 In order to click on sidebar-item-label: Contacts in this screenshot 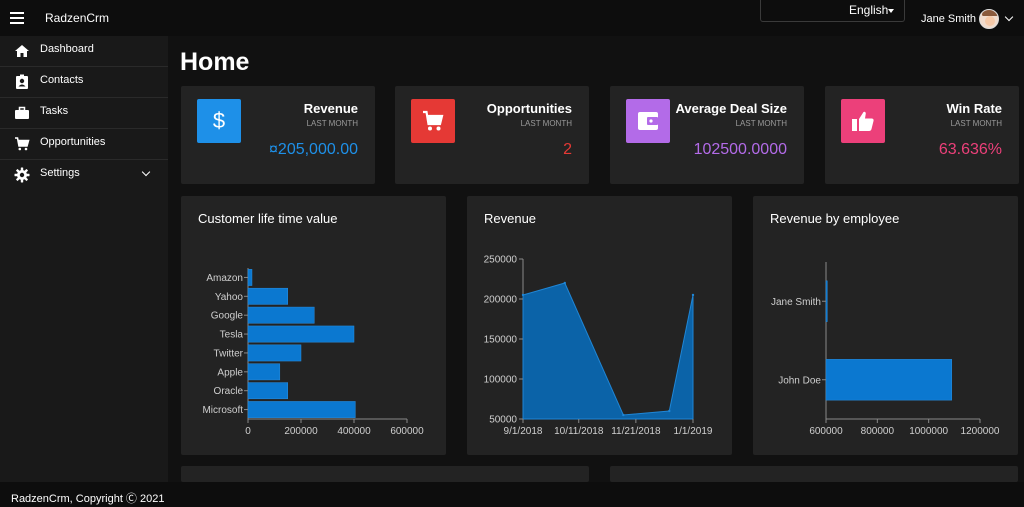, I will do `click(62, 80)`.